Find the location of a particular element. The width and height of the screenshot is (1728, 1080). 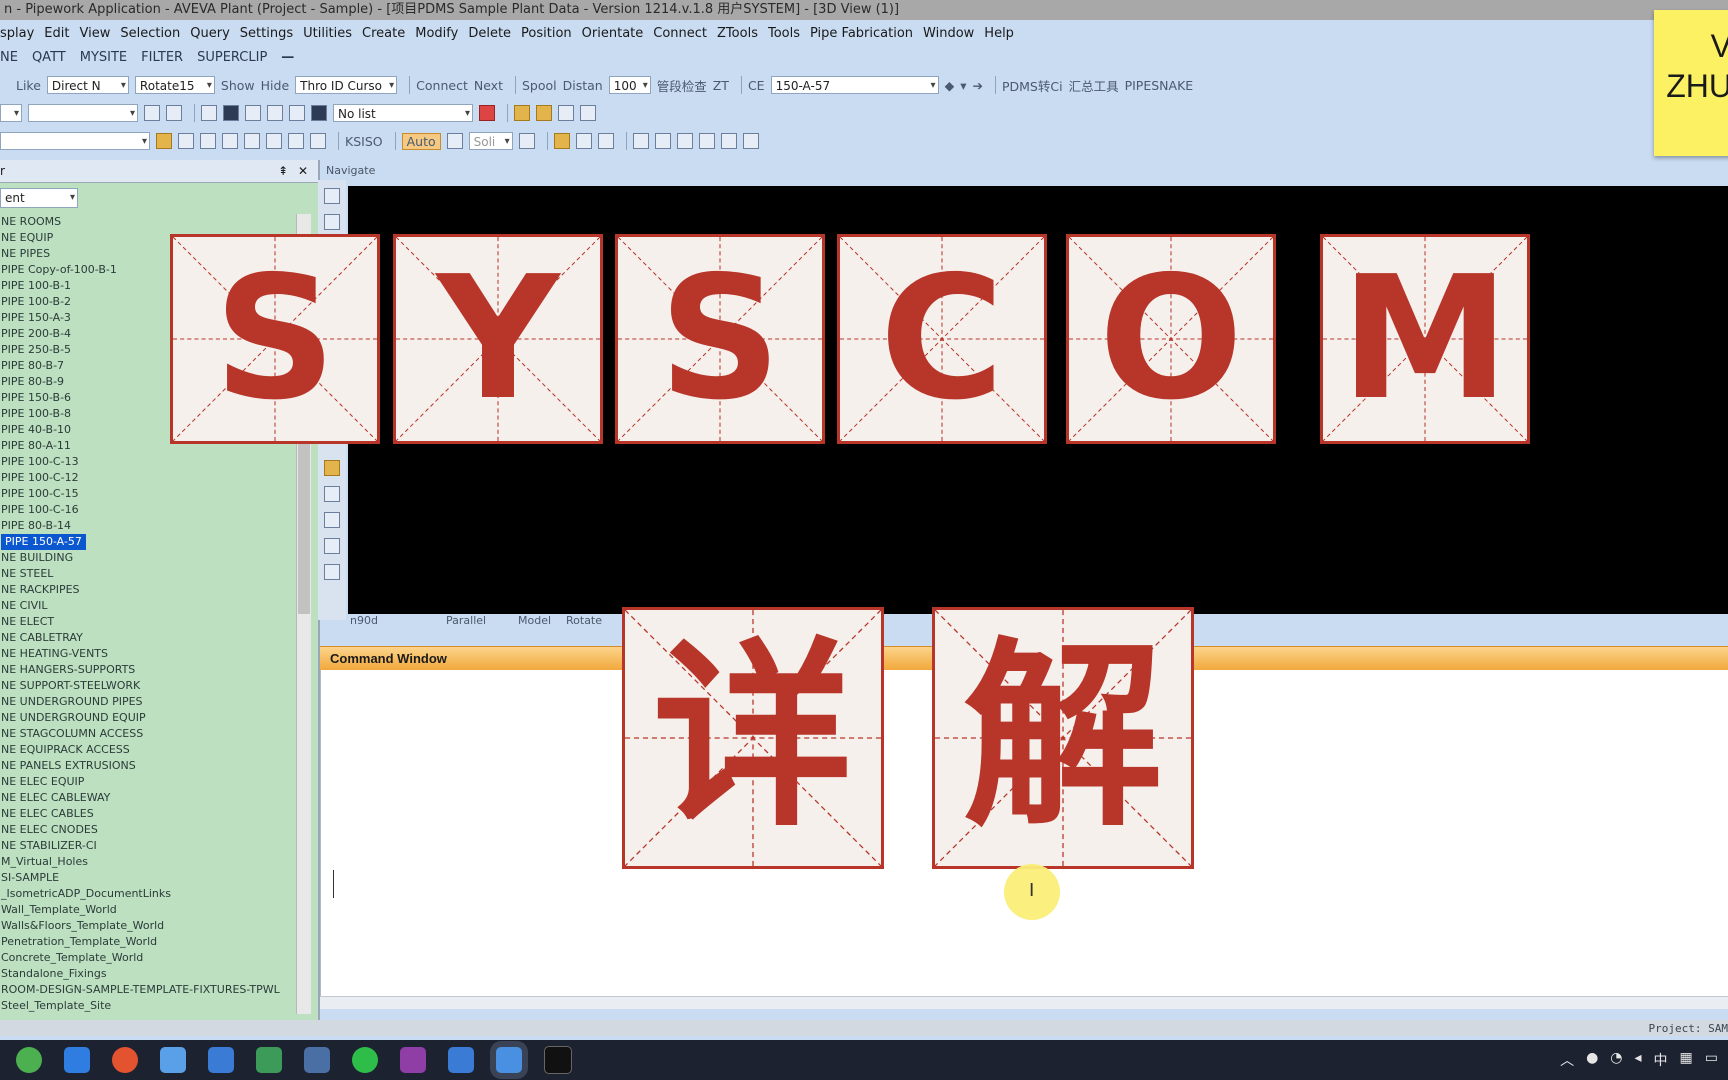

grid-icon is located at coordinates (319, 113).